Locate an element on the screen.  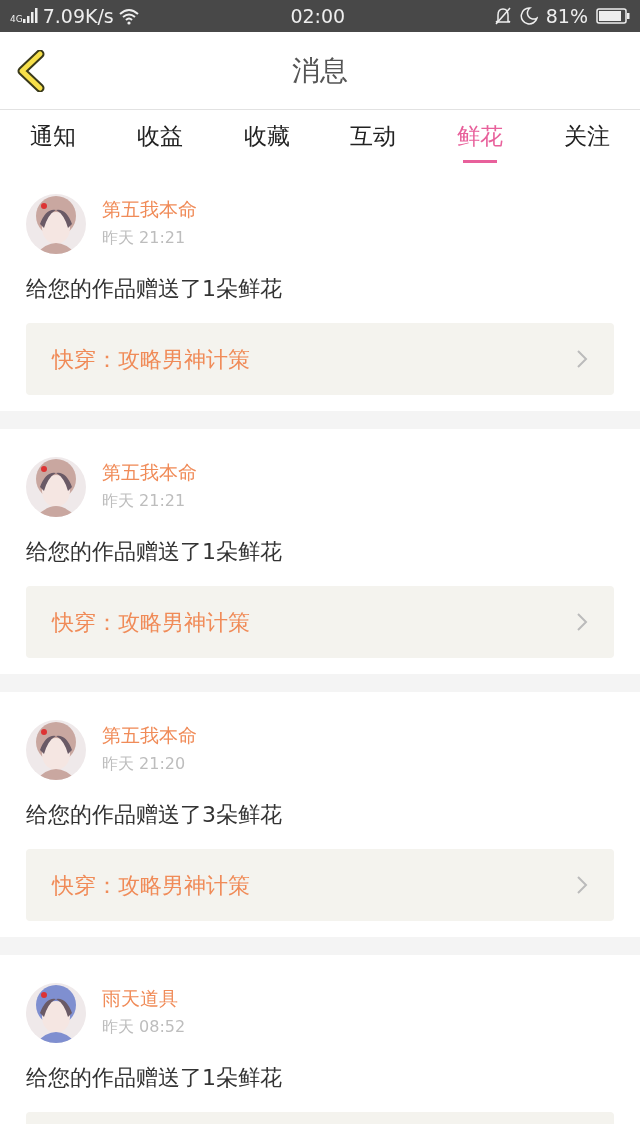
tab: 鲜花 is located at coordinates (480, 138).